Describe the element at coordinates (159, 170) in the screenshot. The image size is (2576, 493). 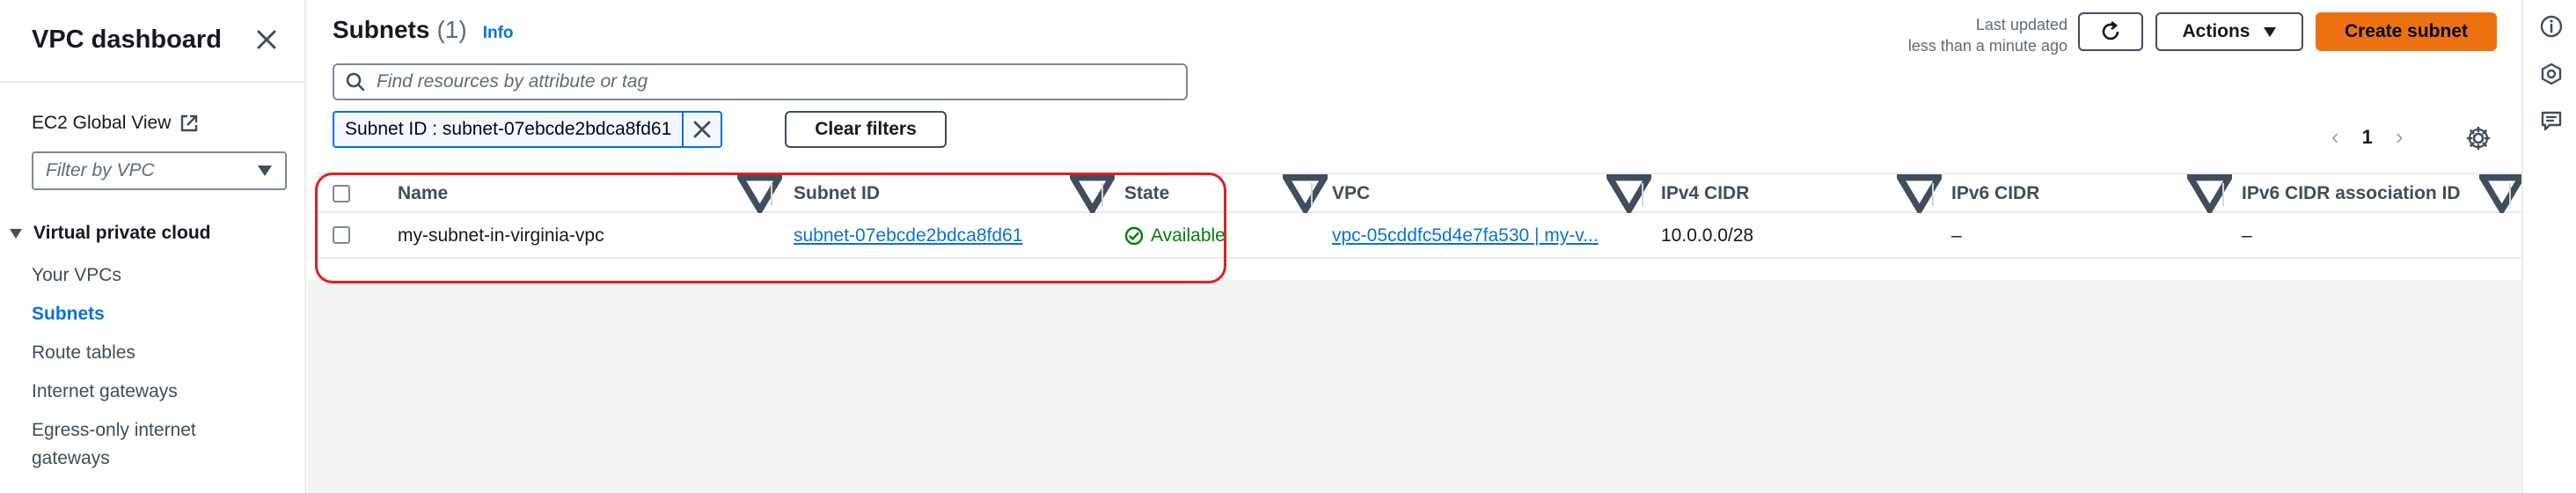
I see `vpc-filter-select: Filter by VPC` at that location.